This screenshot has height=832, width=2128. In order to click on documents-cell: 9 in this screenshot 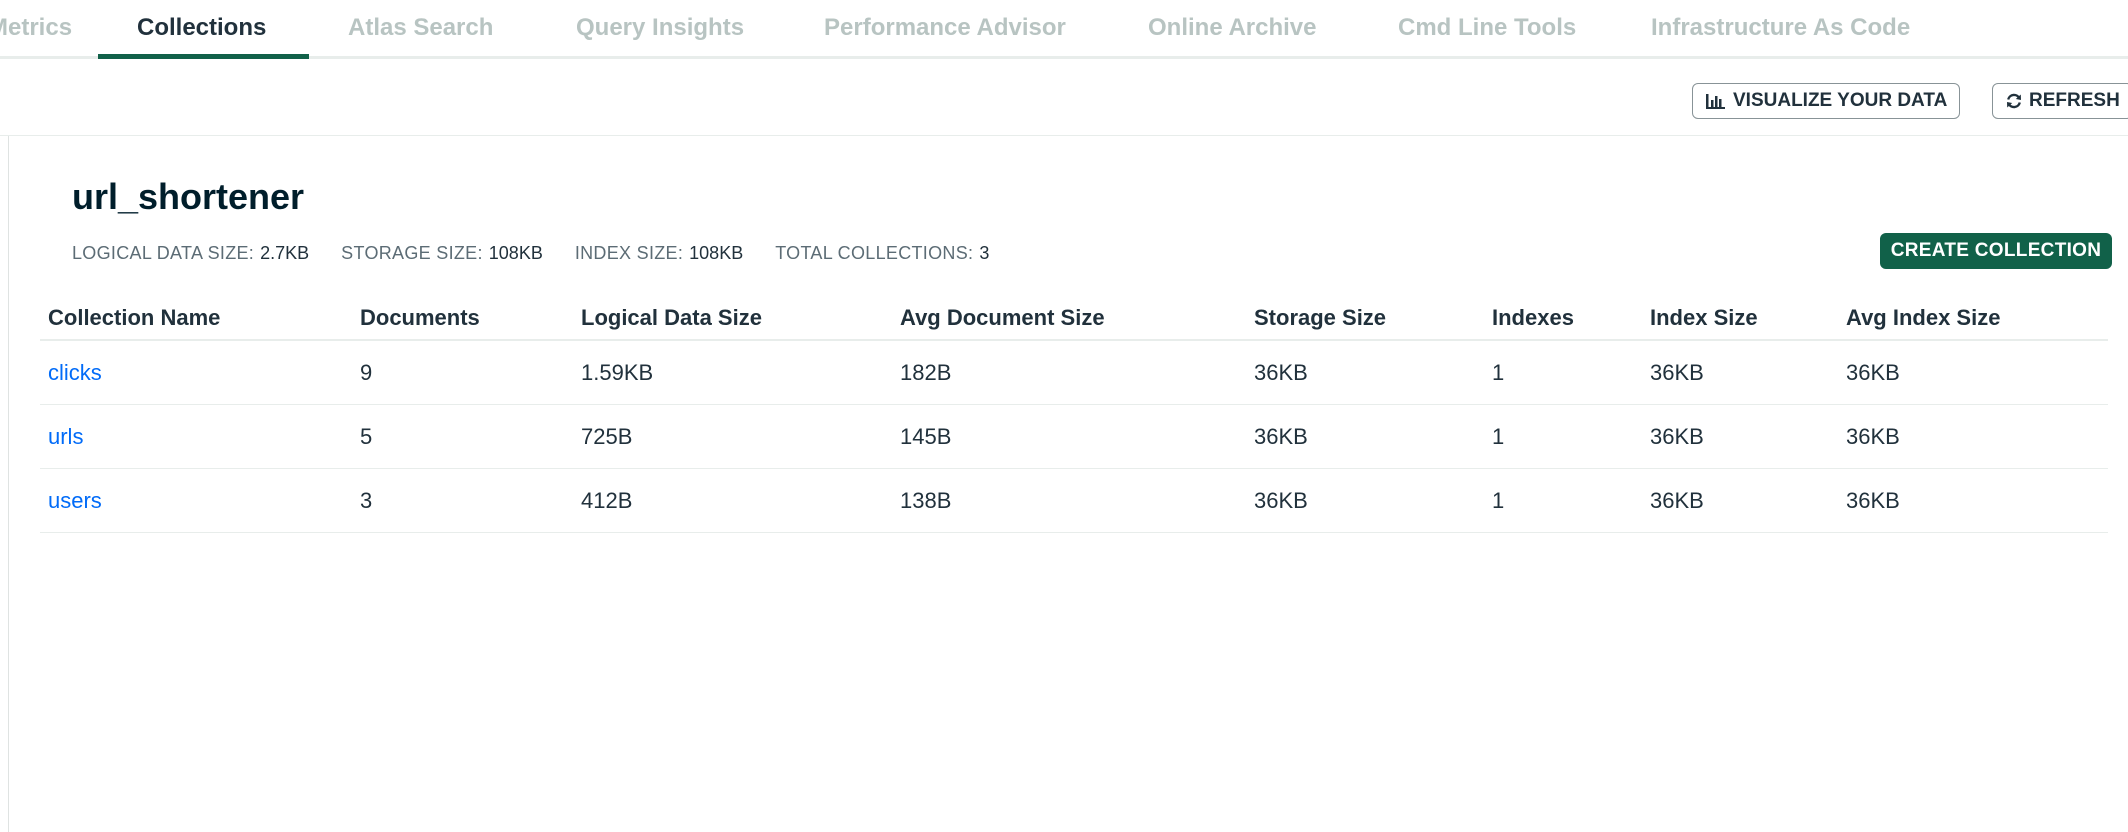, I will do `click(366, 372)`.